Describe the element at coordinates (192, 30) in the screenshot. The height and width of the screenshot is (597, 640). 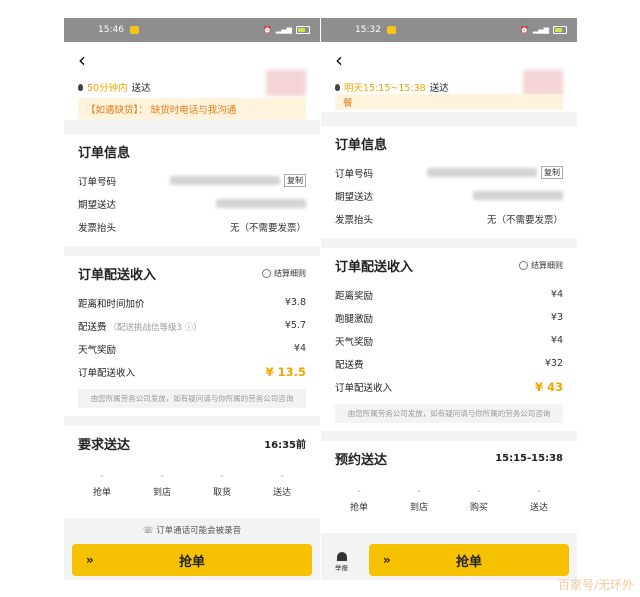
I see `status-bar: 15:46 ⏰ ▂▄▆` at that location.